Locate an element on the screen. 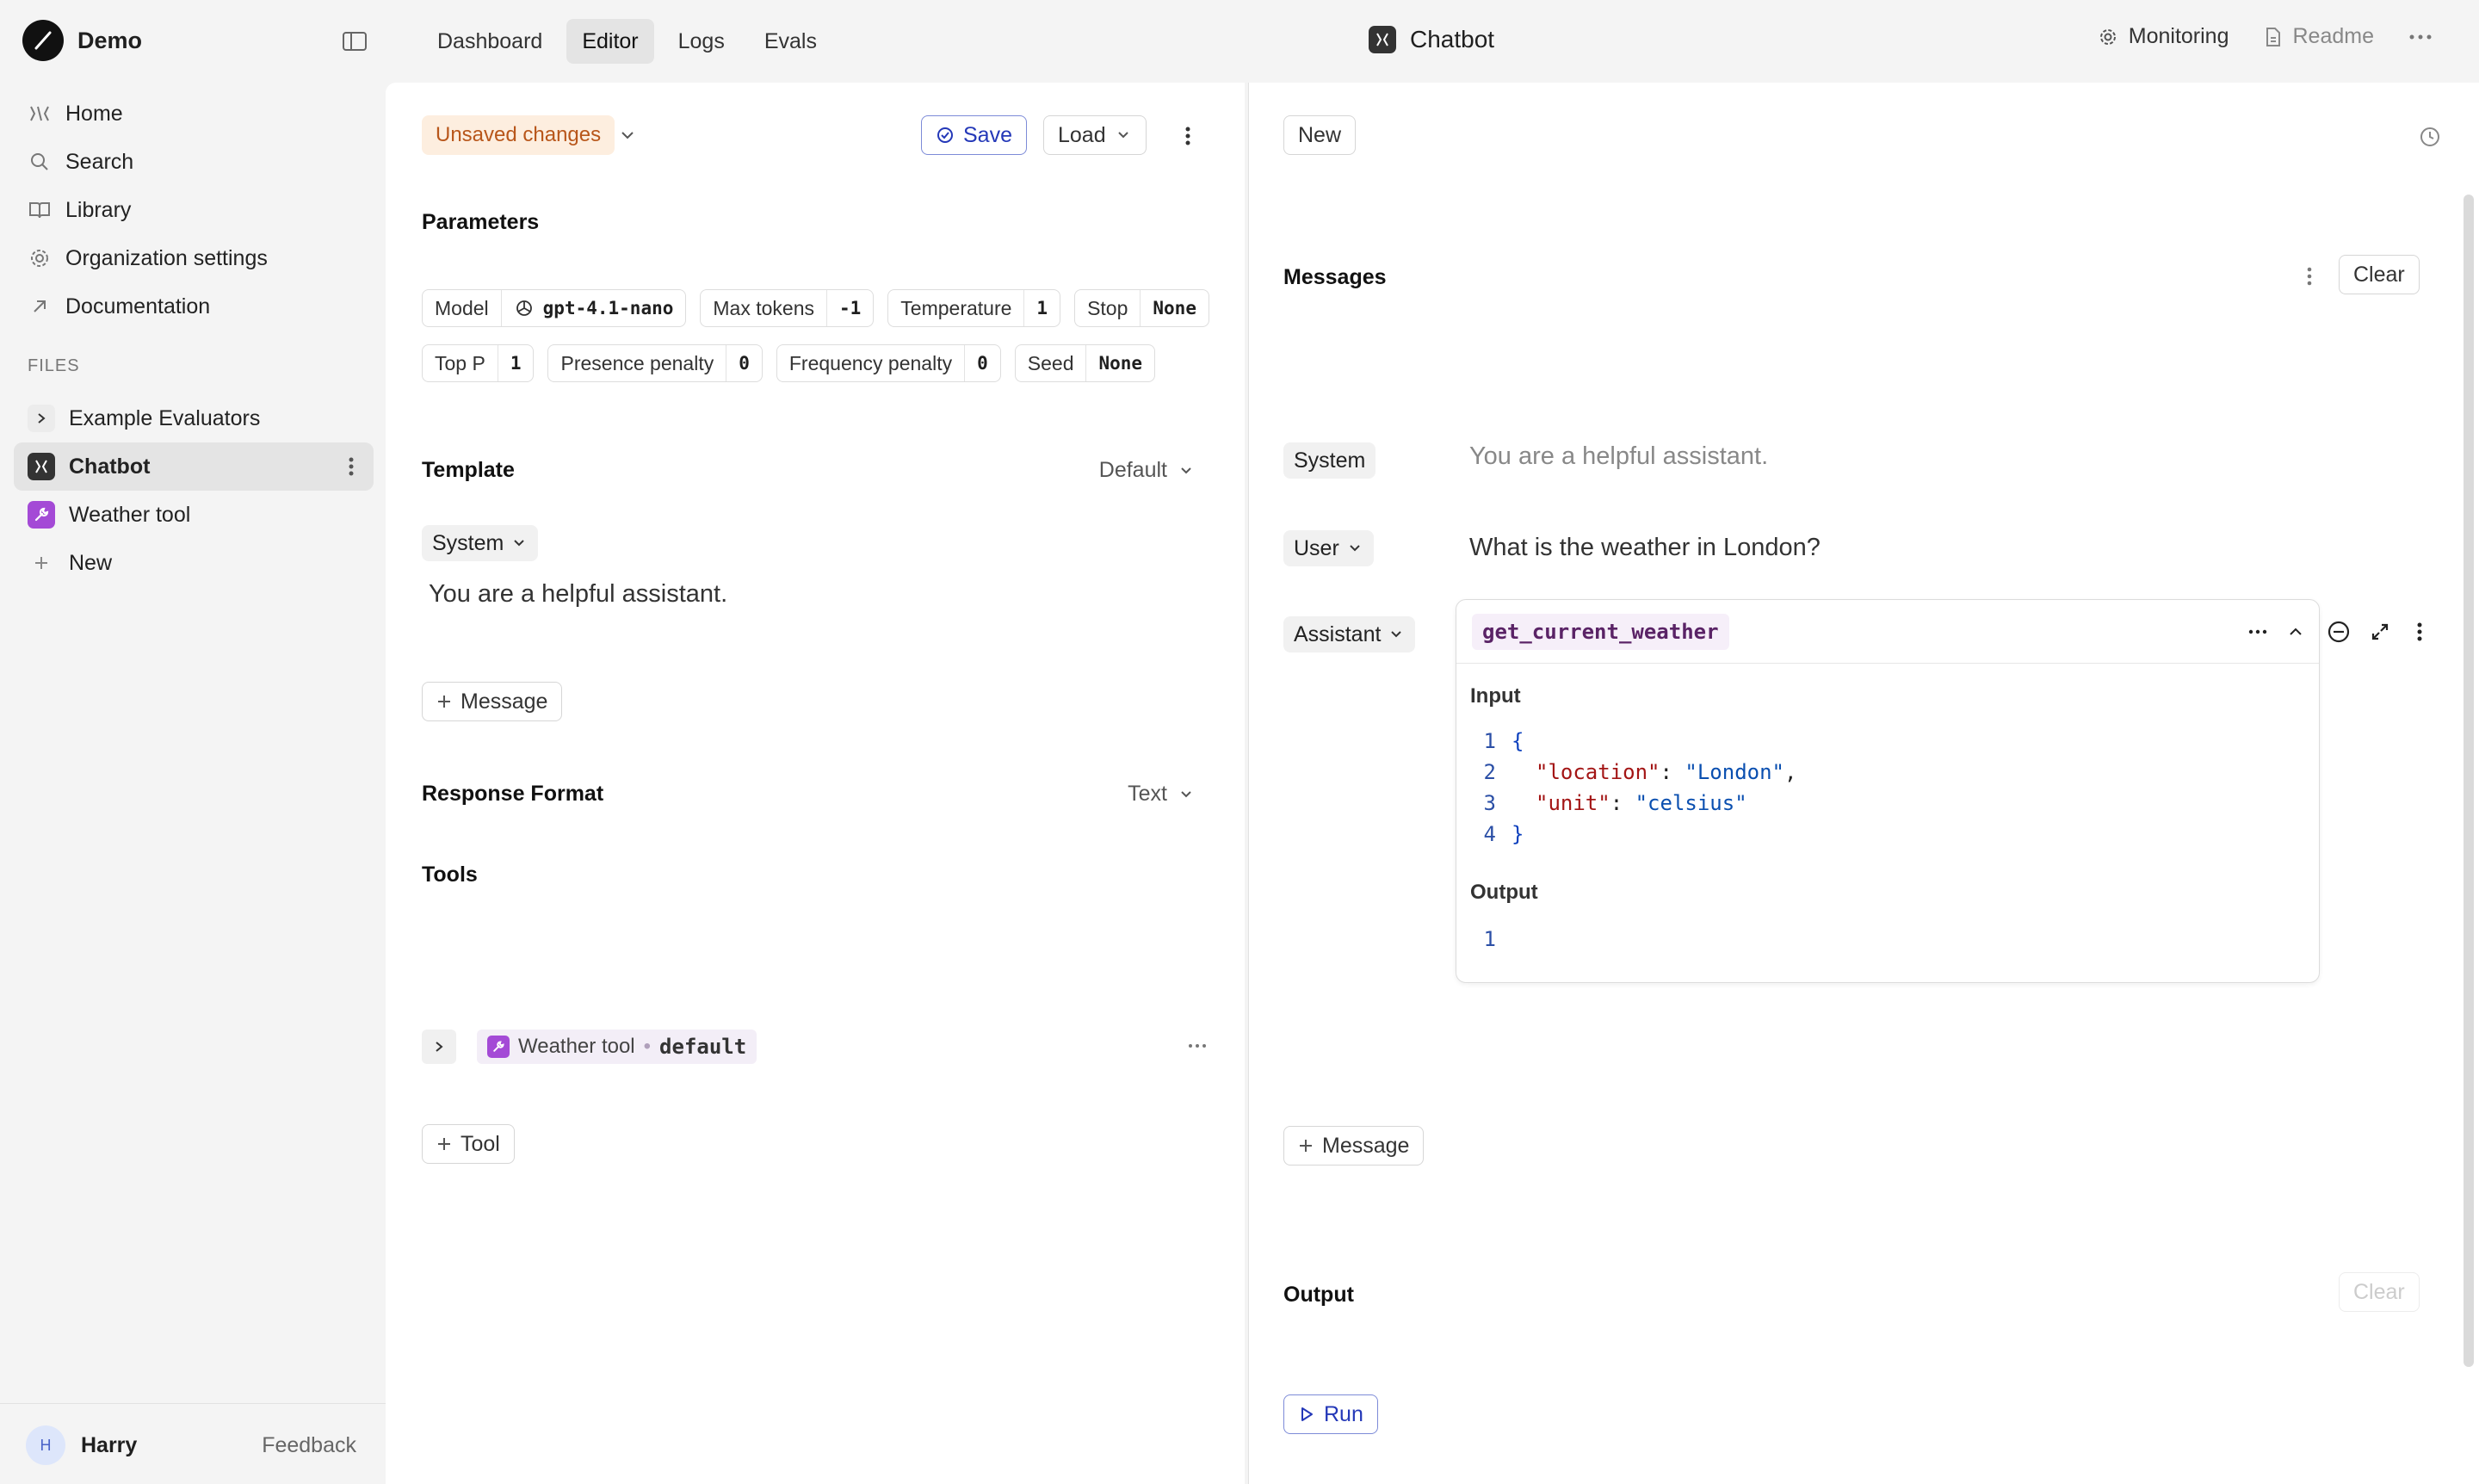  response-format-dropdown: Text is located at coordinates (1161, 794).